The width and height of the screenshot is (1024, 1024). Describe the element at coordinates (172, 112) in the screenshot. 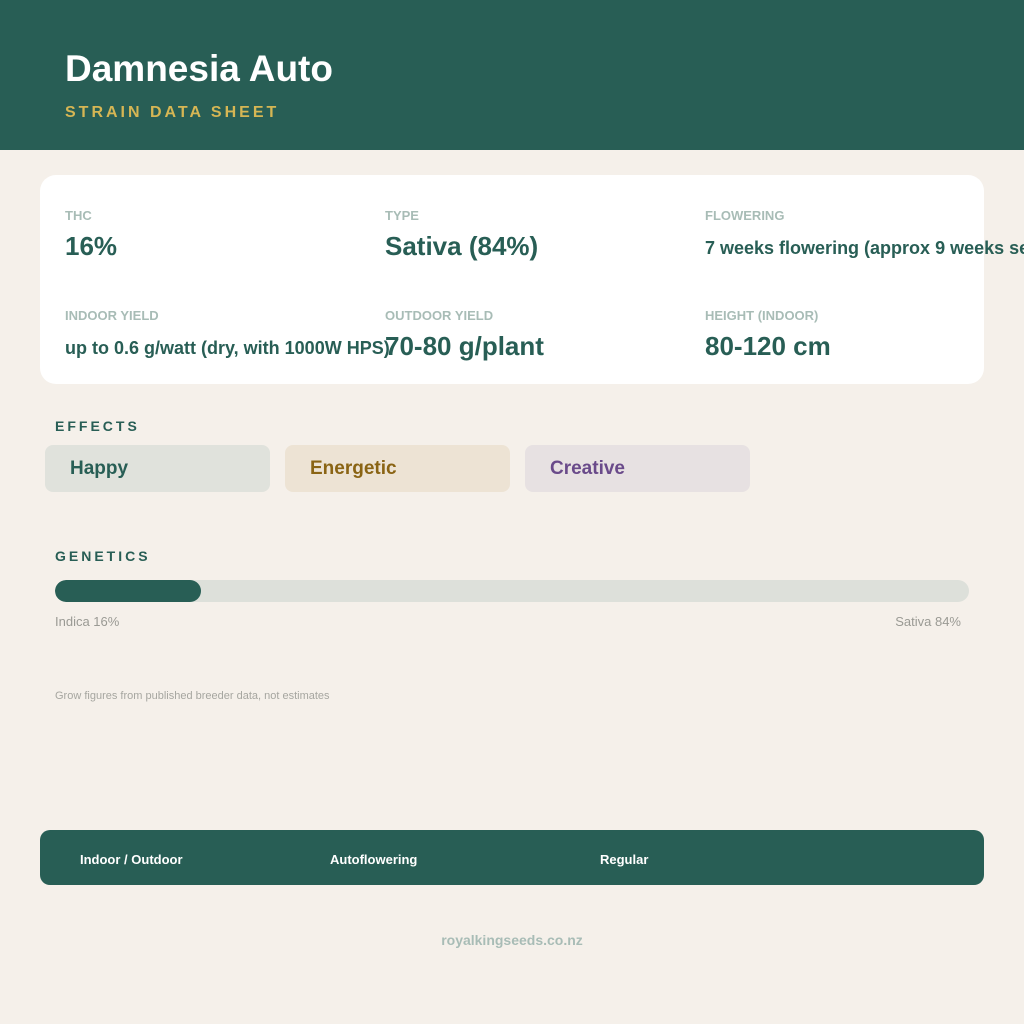

I see `page-subtitle: STRAIN DATA SHEET` at that location.